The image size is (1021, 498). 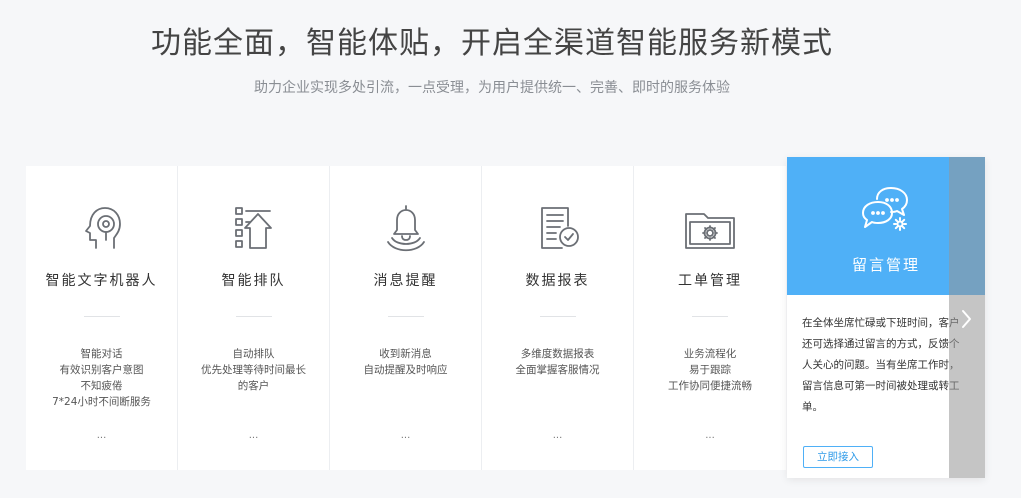 What do you see at coordinates (492, 43) in the screenshot?
I see `page-title: 功能全面，智能体贴，开启全渠道智能服务新模式` at bounding box center [492, 43].